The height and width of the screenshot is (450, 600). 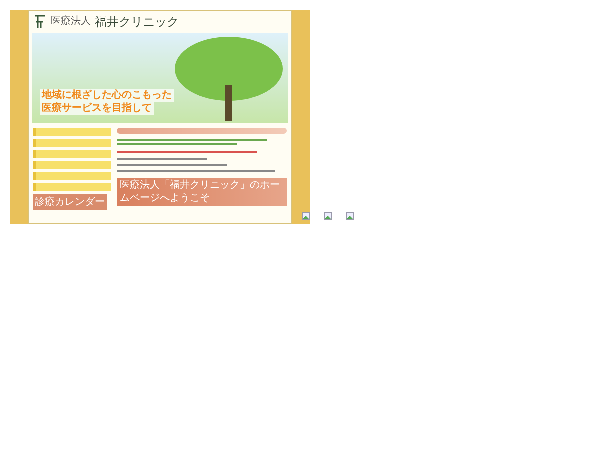 I want to click on clinic-name: 福井クリニック, so click(x=137, y=22).